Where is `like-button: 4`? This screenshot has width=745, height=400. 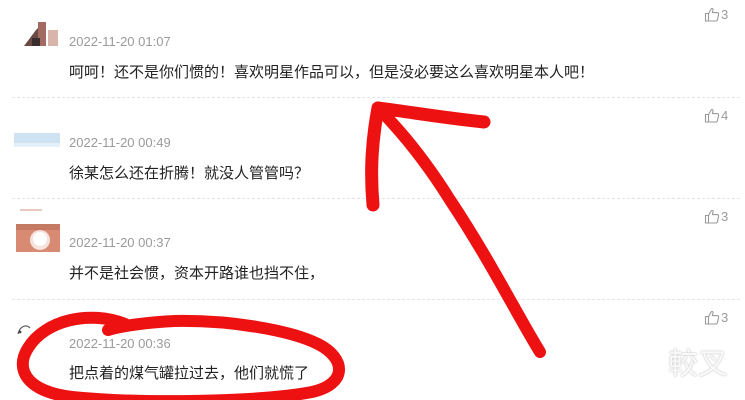
like-button: 4 is located at coordinates (716, 115).